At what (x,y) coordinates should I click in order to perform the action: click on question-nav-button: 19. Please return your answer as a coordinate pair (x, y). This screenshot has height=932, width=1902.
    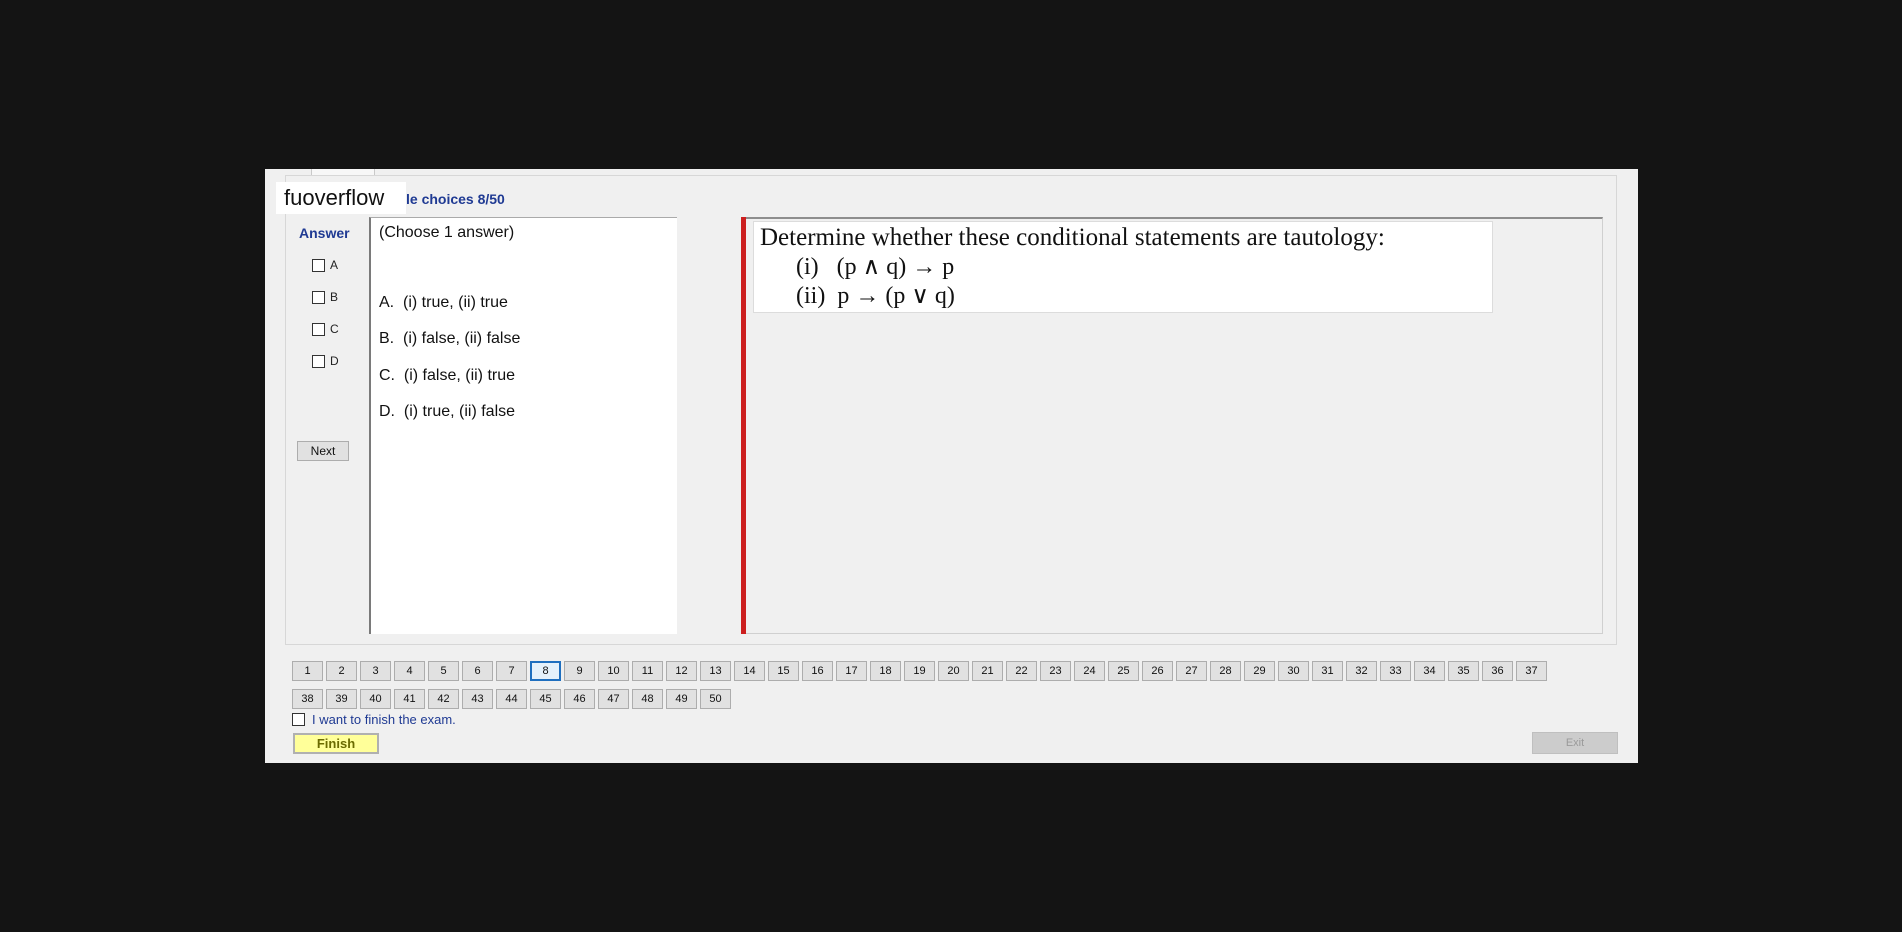
    Looking at the image, I should click on (919, 671).